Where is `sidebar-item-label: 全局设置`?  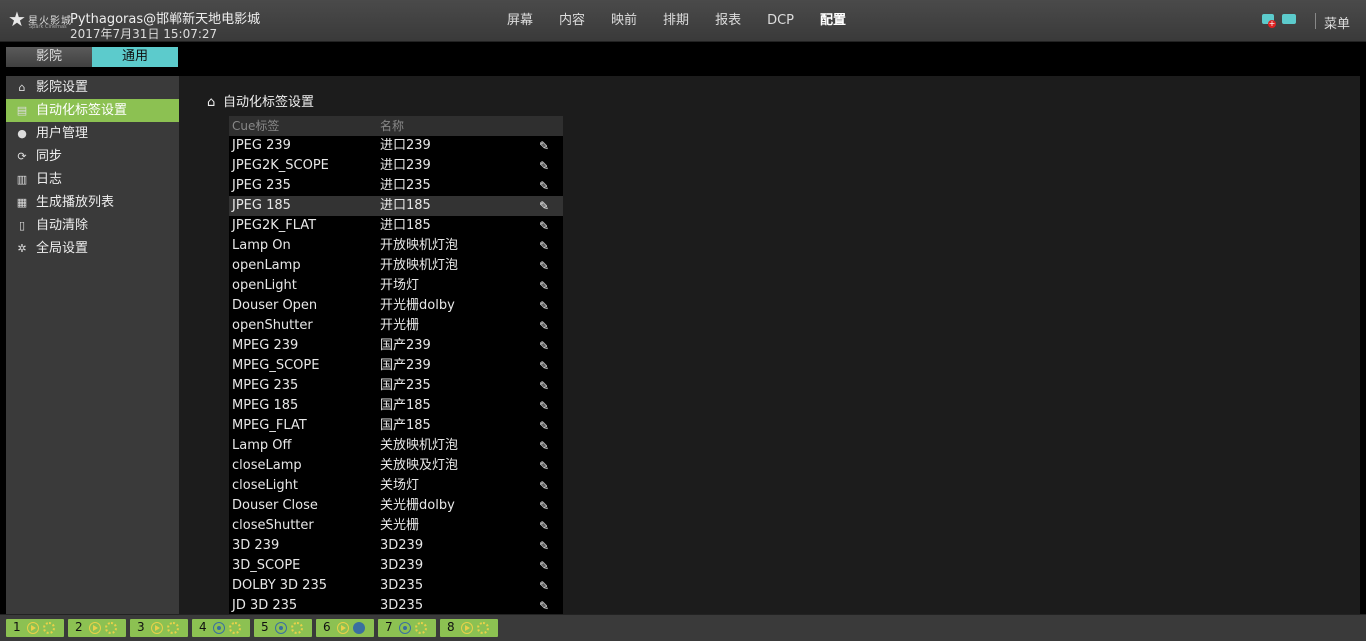 sidebar-item-label: 全局设置 is located at coordinates (62, 248).